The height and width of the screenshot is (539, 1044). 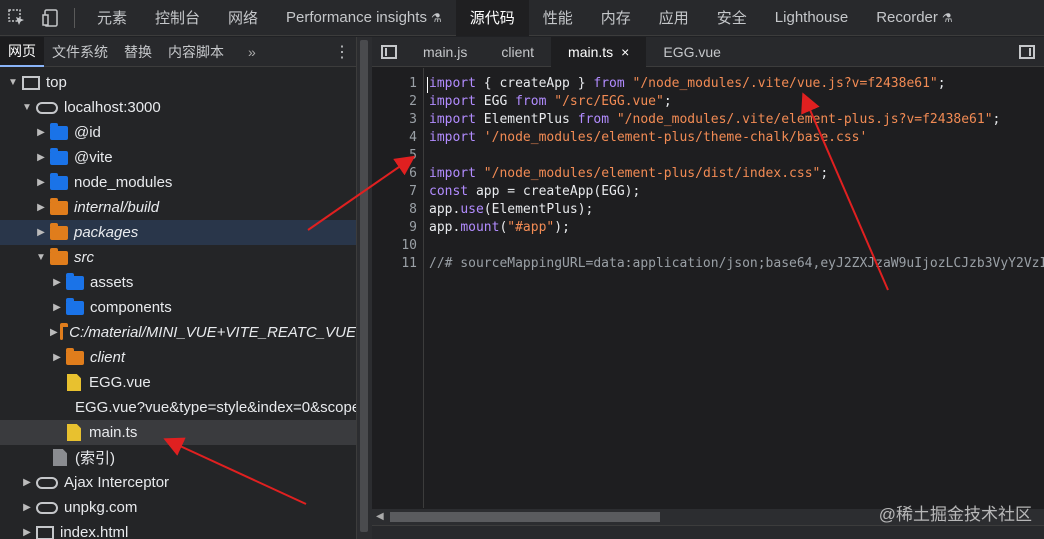 What do you see at coordinates (106, 232) in the screenshot?
I see `tree-item-label: packages` at bounding box center [106, 232].